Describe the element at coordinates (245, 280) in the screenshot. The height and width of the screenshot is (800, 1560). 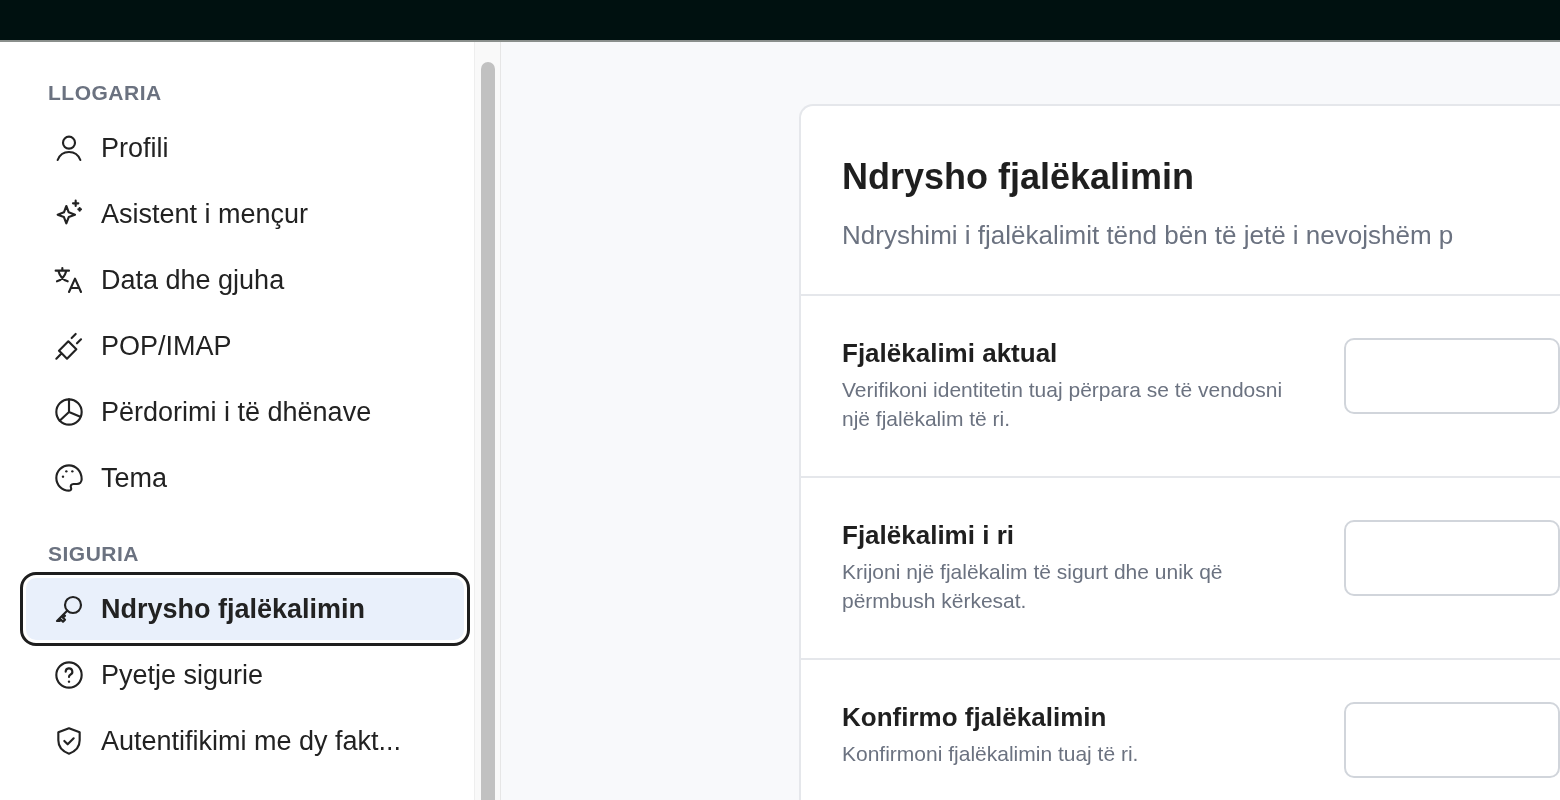
I see `sidebar-item: Data dhe gjuha` at that location.